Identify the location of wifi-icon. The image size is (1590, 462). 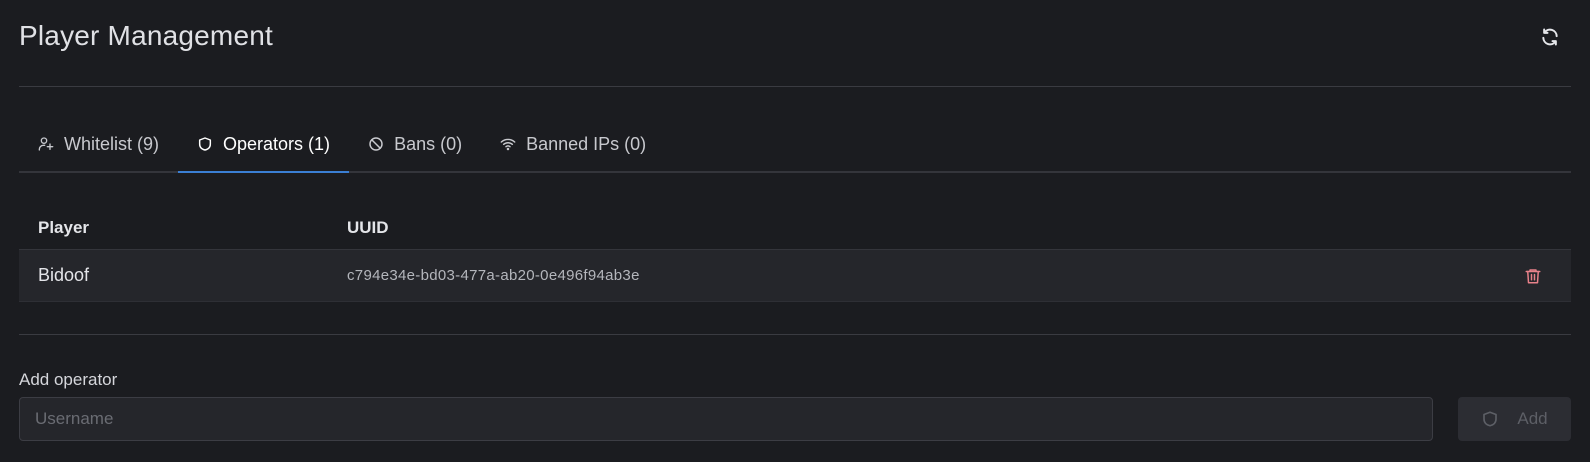
(508, 144).